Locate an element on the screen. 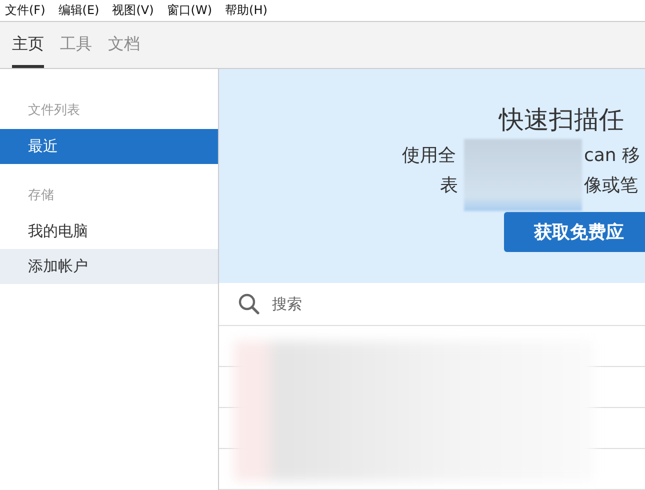 Image resolution: width=645 pixels, height=490 pixels. banner-text: 表 is located at coordinates (449, 186).